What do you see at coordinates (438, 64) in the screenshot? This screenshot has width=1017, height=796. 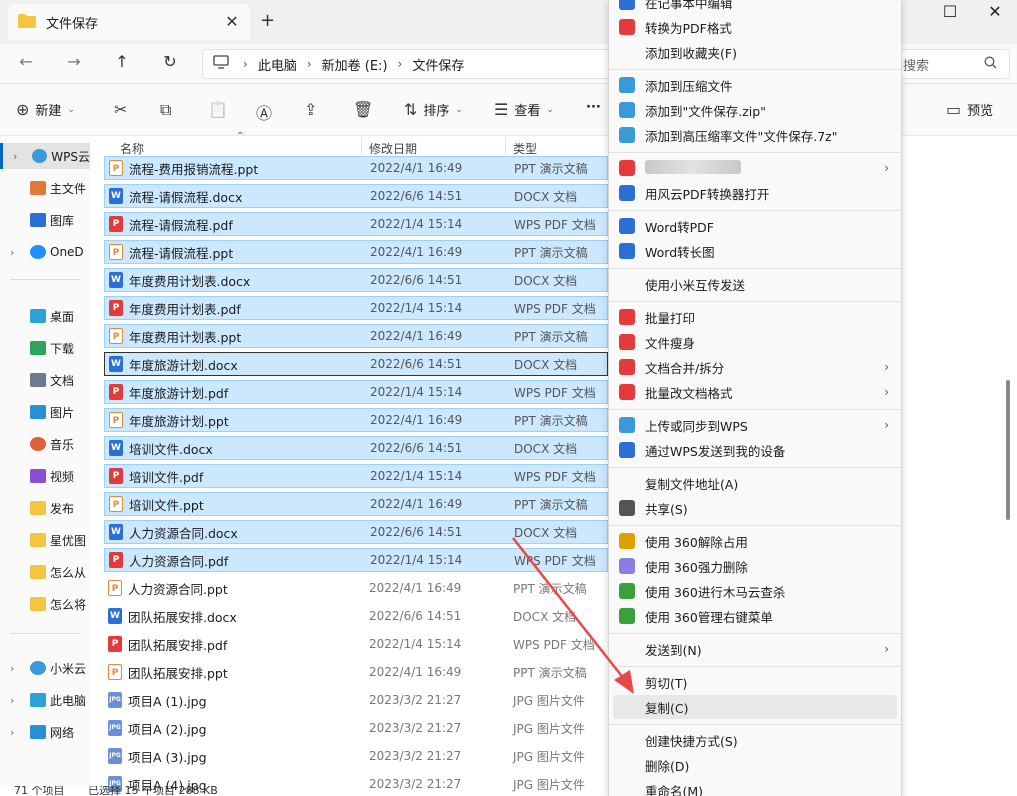 I see `crumb-file-save: 文件保存` at bounding box center [438, 64].